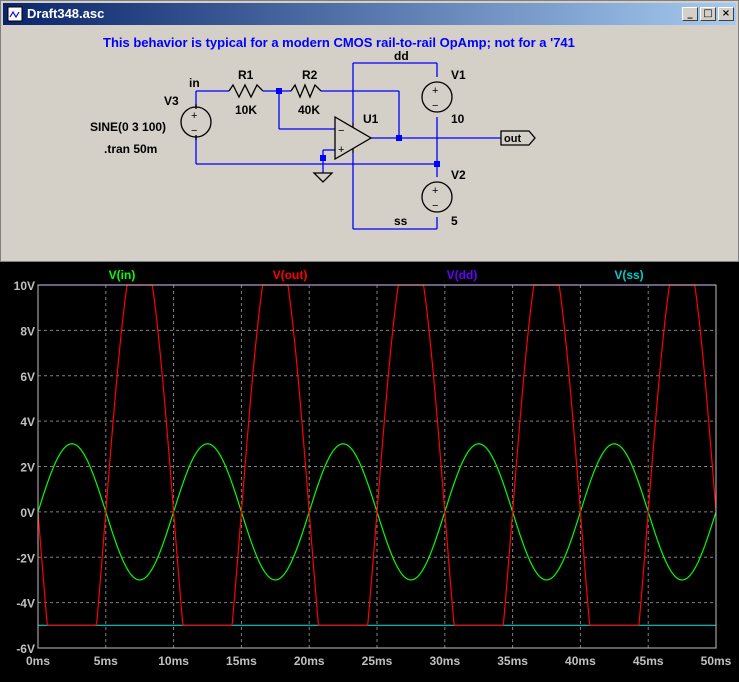 The height and width of the screenshot is (682, 739). What do you see at coordinates (171, 101) in the screenshot?
I see `v3-name: V3` at bounding box center [171, 101].